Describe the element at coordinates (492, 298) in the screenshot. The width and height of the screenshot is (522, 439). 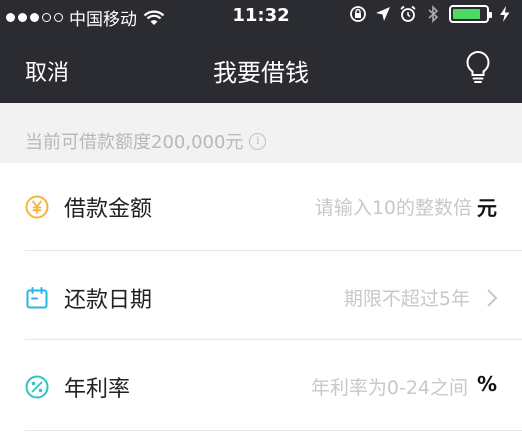
I see `chevron-right-icon` at that location.